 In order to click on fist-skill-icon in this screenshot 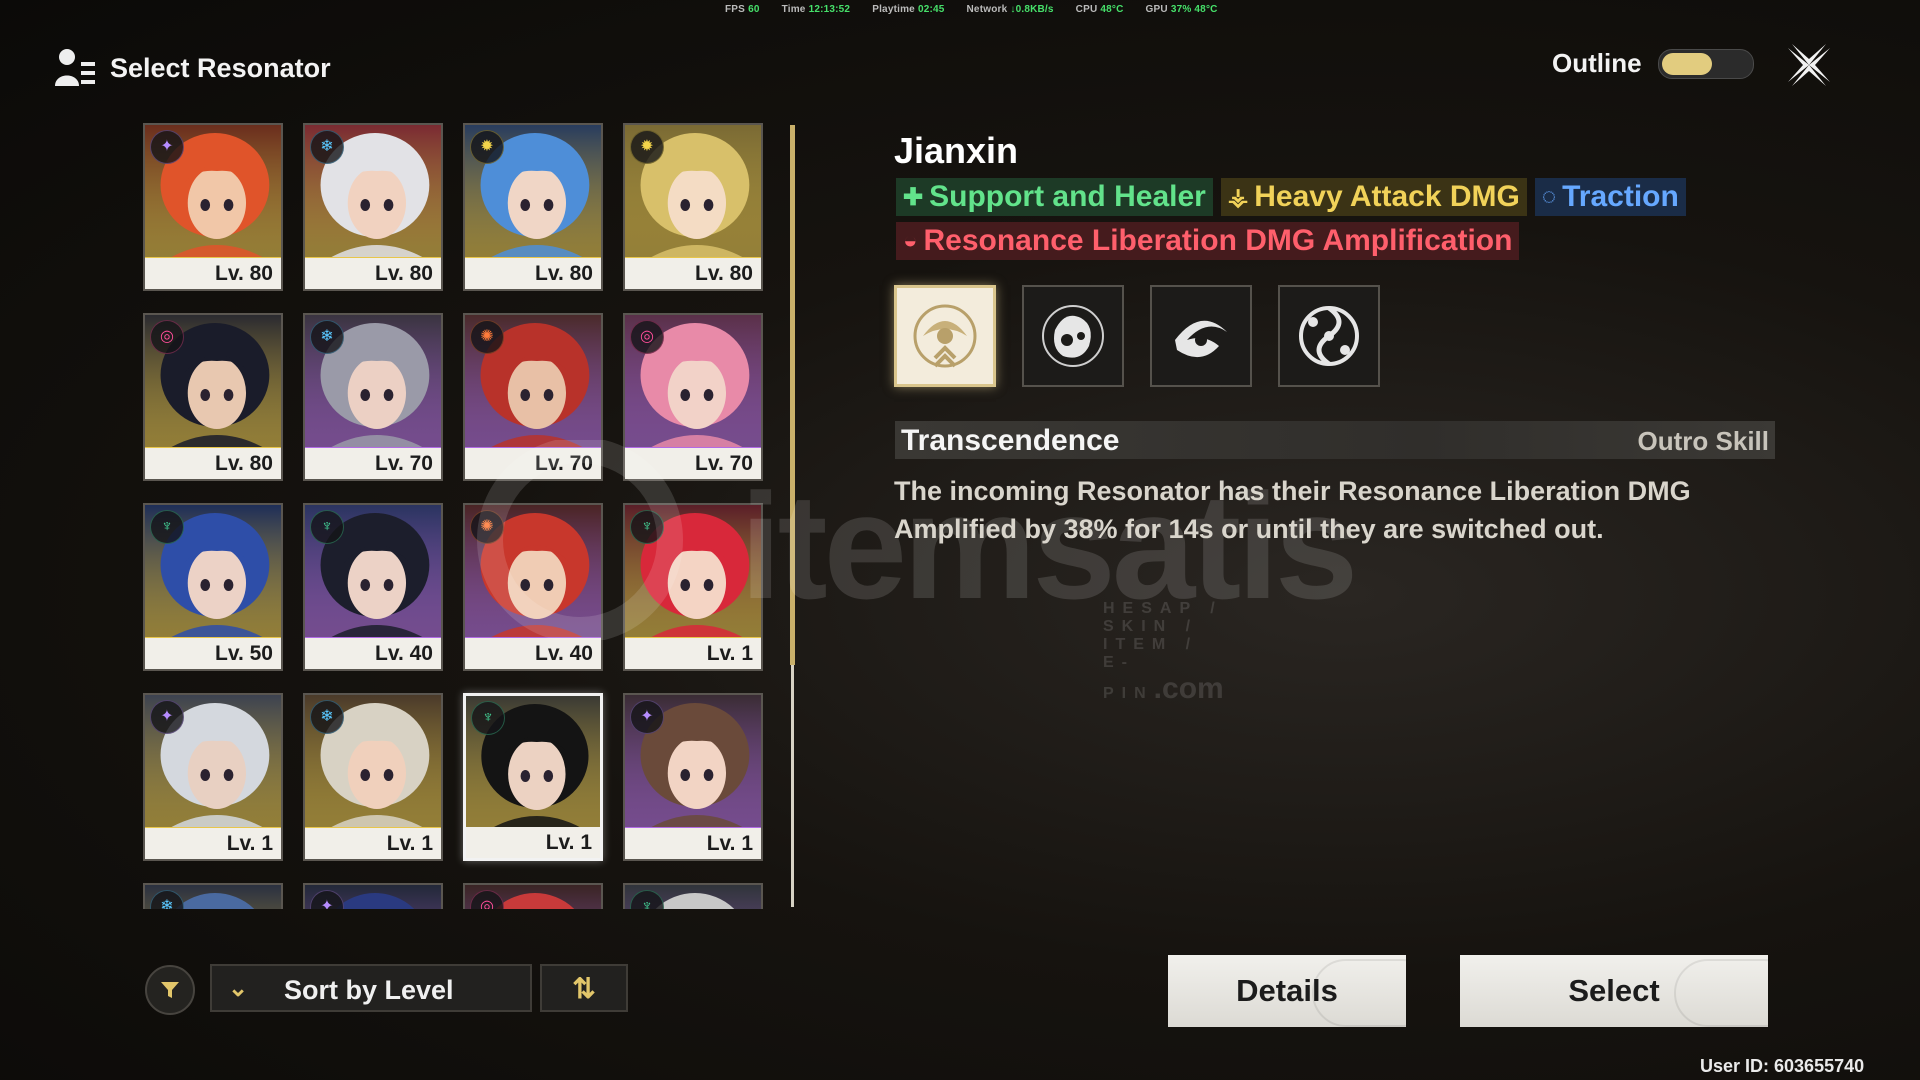, I will do `click(1073, 336)`.